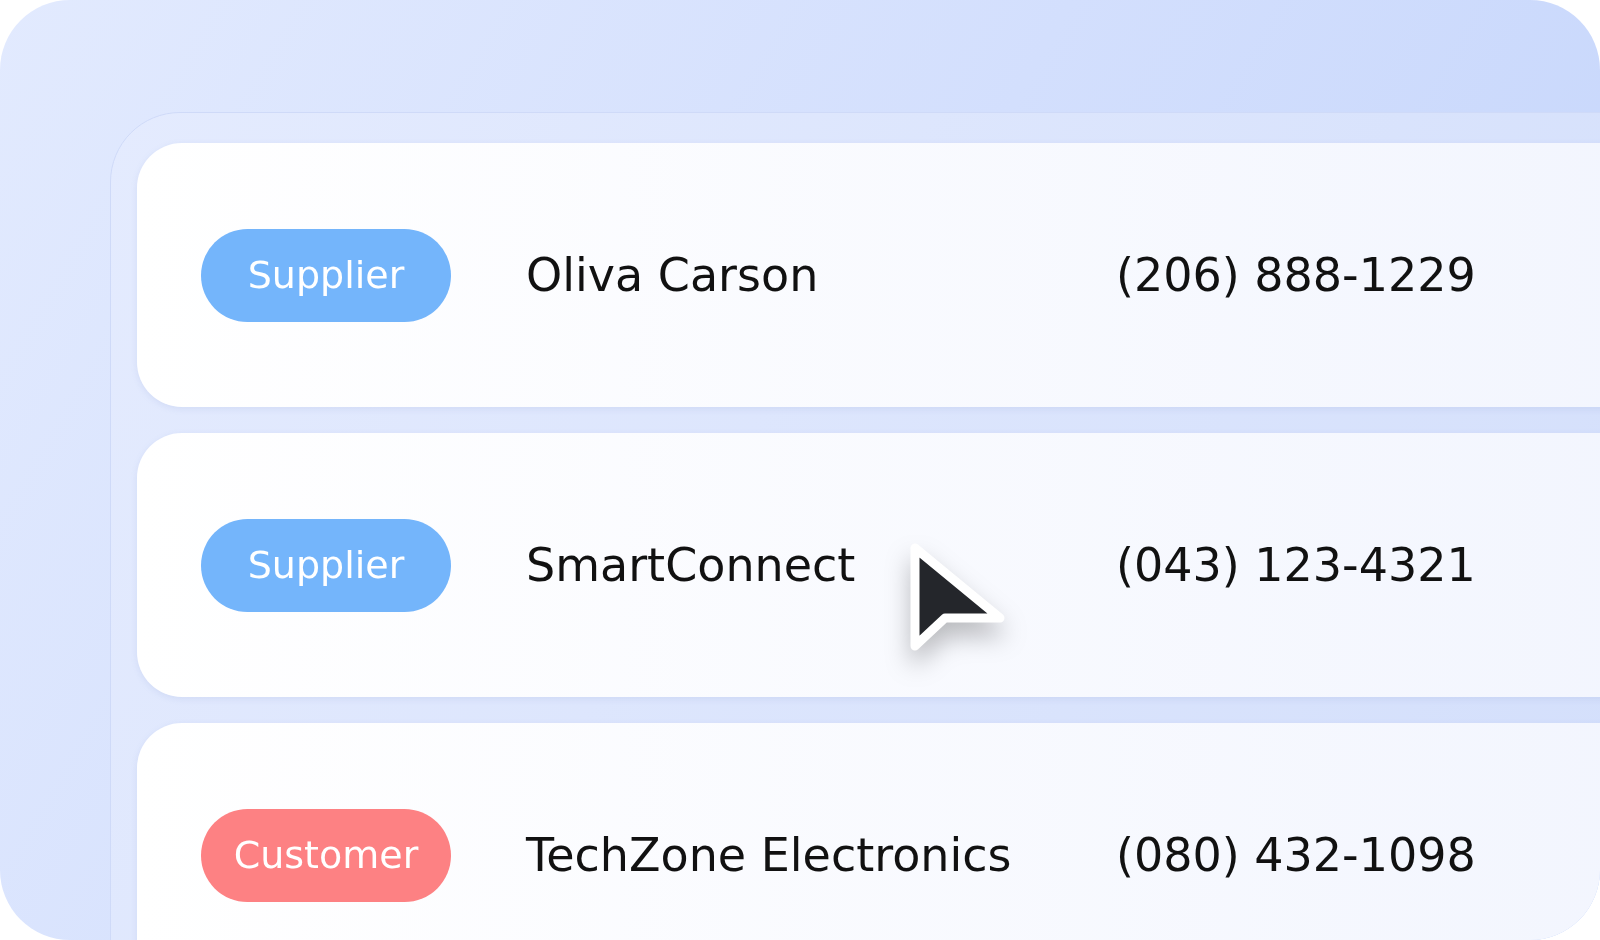 The width and height of the screenshot is (1600, 940). What do you see at coordinates (769, 855) in the screenshot?
I see `contact-name: TechZone Electronics` at bounding box center [769, 855].